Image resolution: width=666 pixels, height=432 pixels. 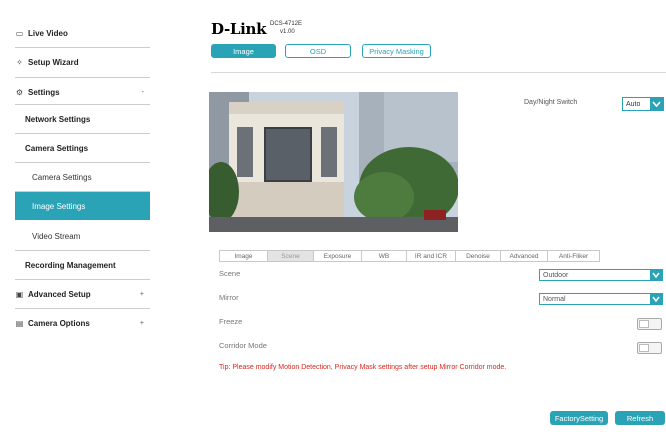 I want to click on freeze-label: Freeze, so click(x=231, y=321).